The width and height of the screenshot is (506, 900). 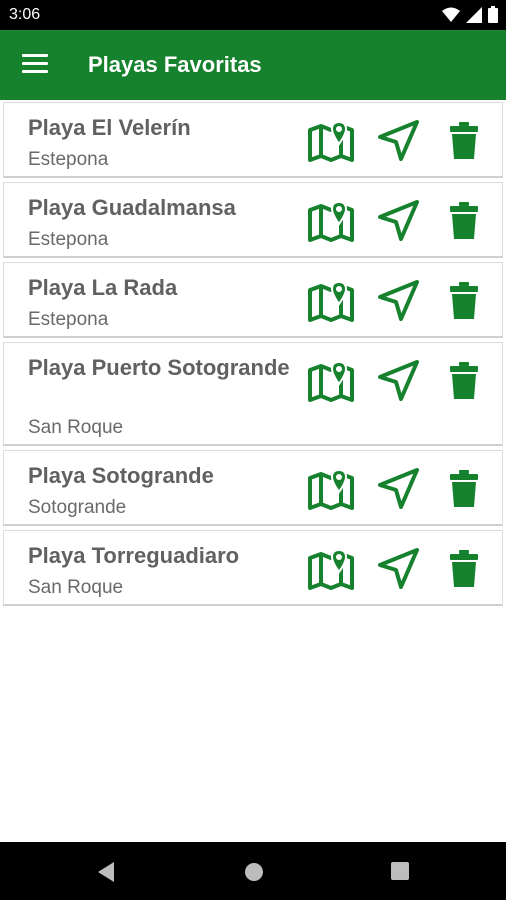 I want to click on beach-name: Playa Guadalmansa, so click(x=132, y=207).